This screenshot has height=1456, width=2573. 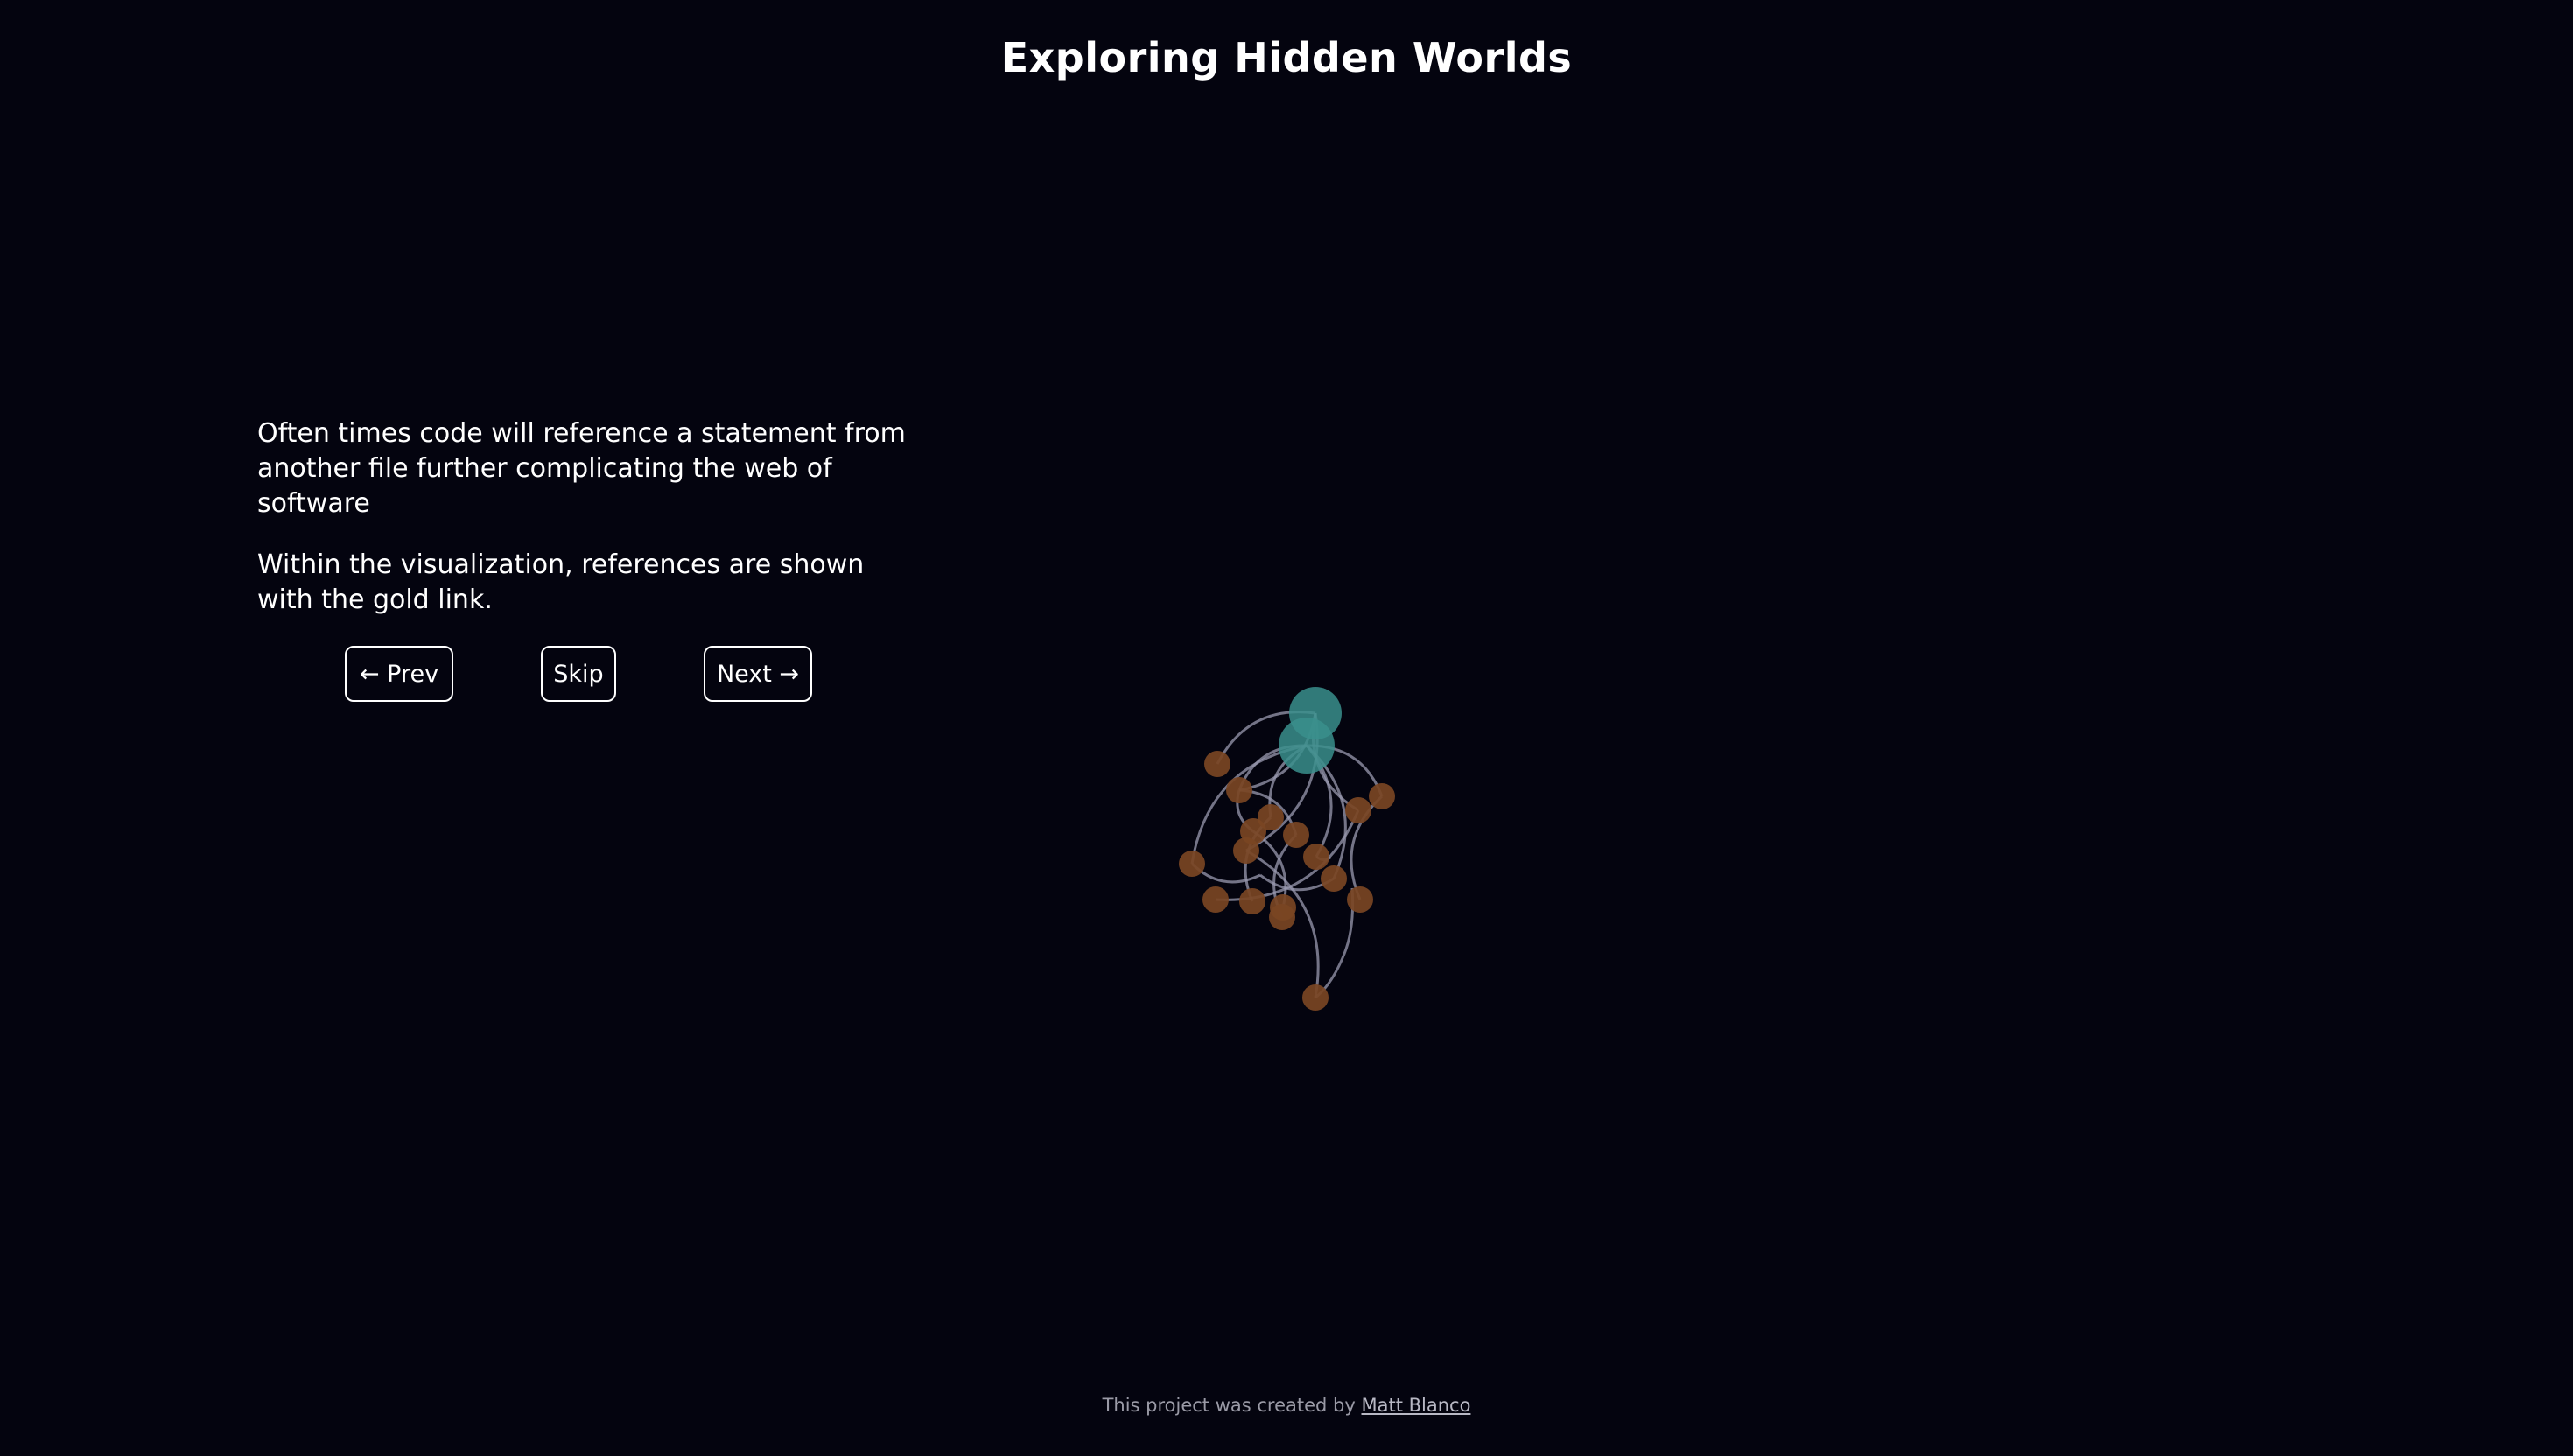 What do you see at coordinates (1232, 1405) in the screenshot?
I see `footer-text: This project was created by` at bounding box center [1232, 1405].